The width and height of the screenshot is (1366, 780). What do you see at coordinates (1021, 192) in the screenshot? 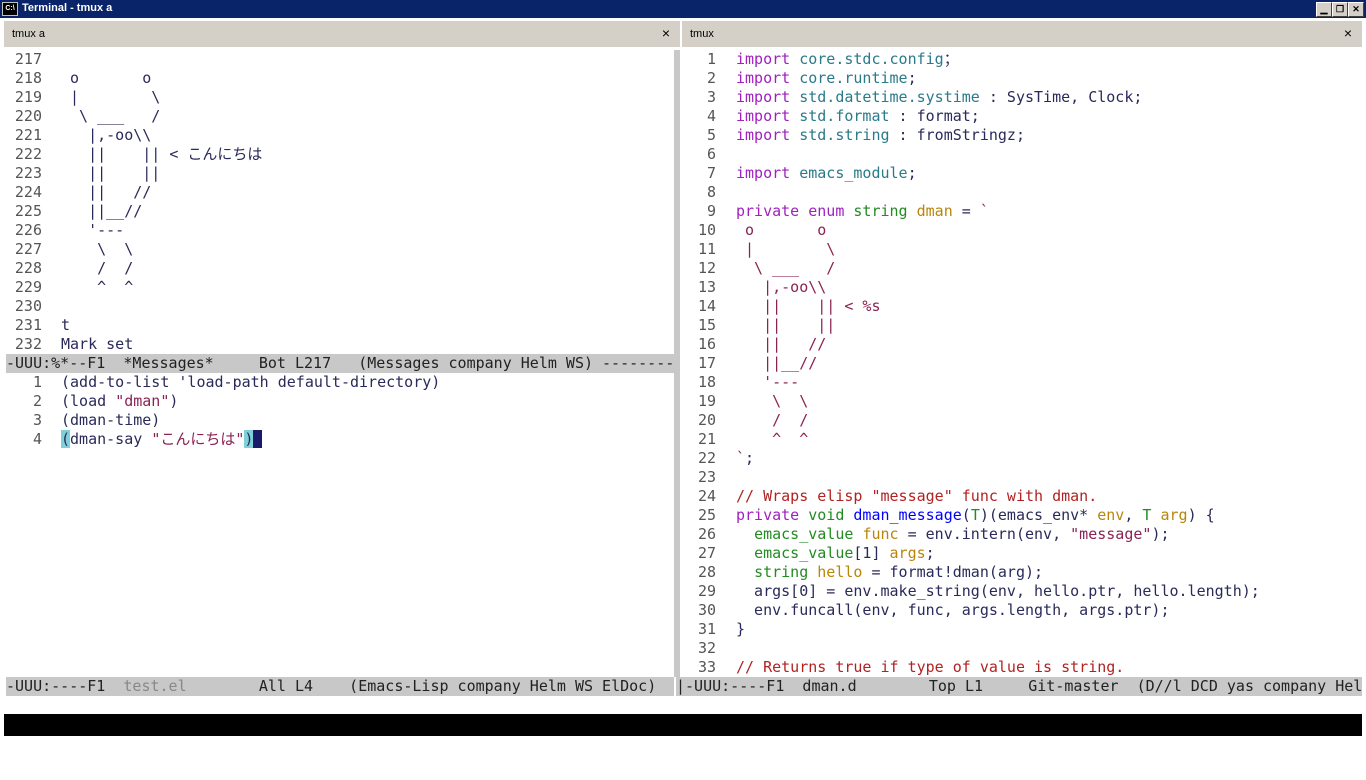
I see `code-line: 8` at bounding box center [1021, 192].